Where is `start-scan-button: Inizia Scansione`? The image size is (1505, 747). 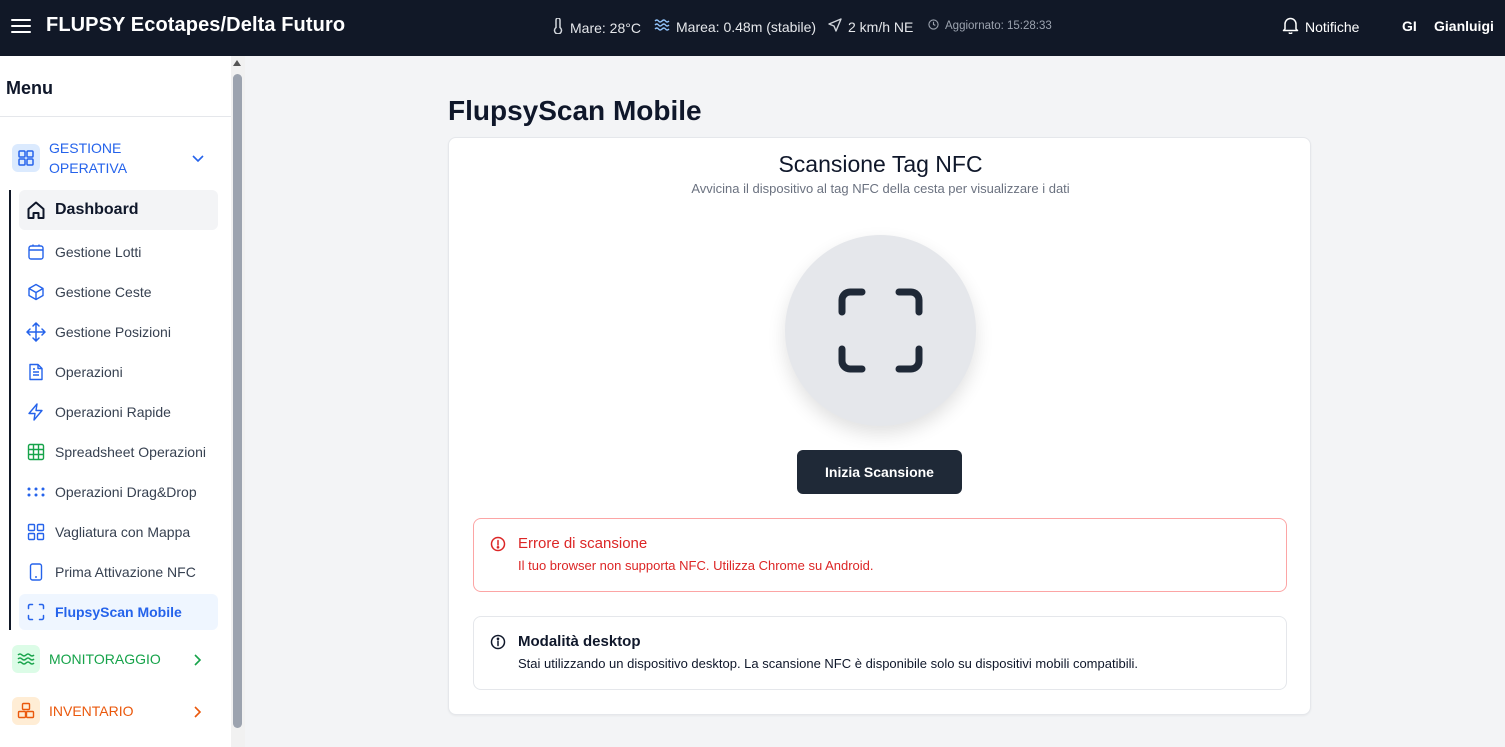
start-scan-button: Inizia Scansione is located at coordinates (879, 472).